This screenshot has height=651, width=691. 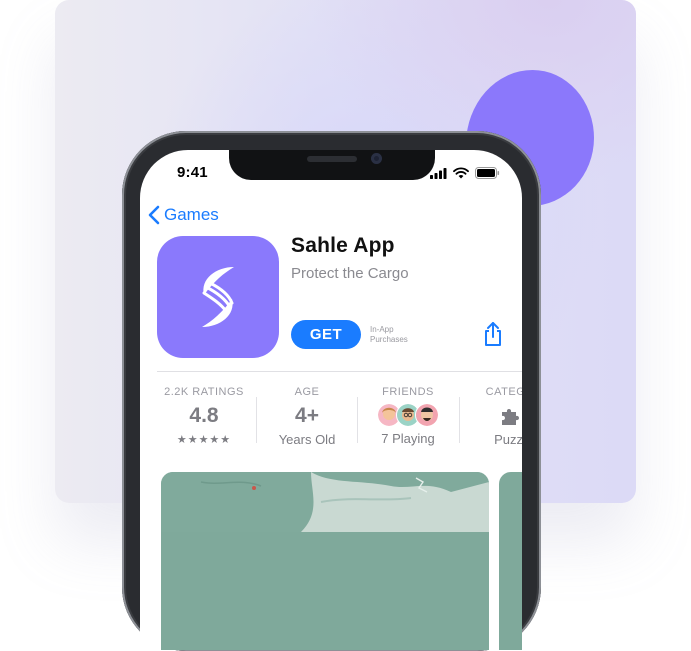 I want to click on friend-avatars, so click(x=408, y=415).